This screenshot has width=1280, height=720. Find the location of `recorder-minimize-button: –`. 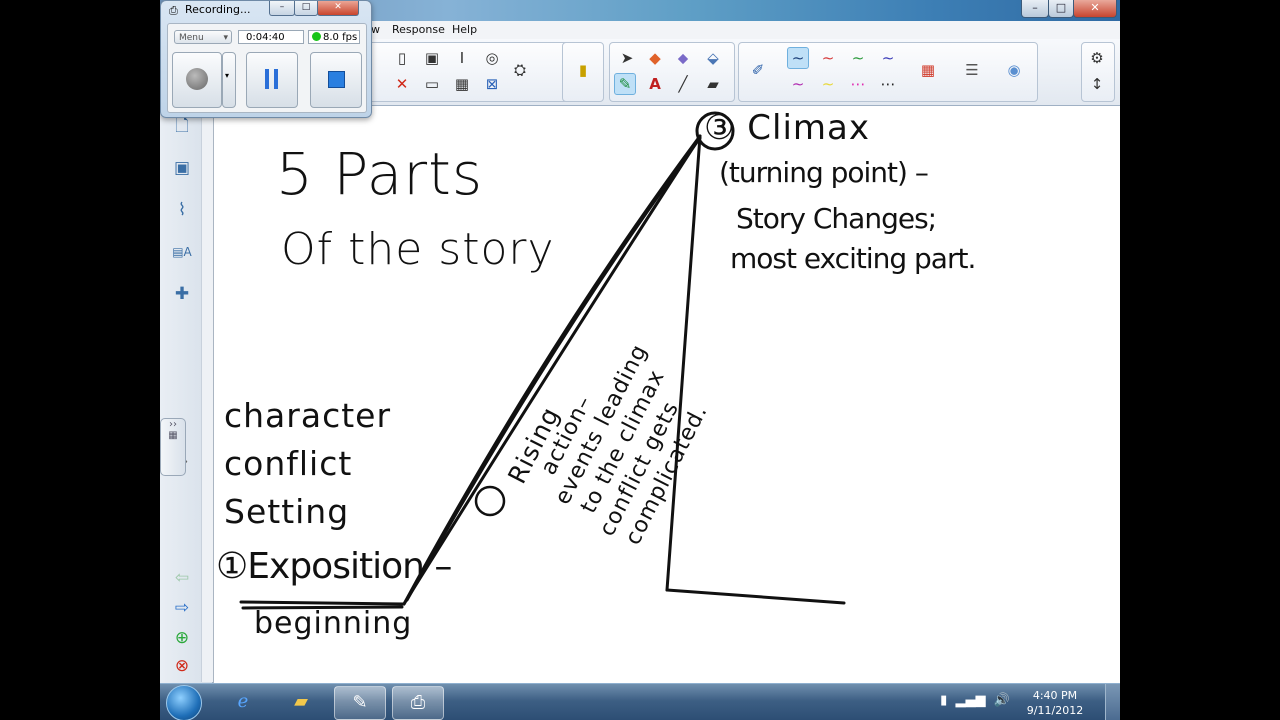

recorder-minimize-button: – is located at coordinates (282, 8).